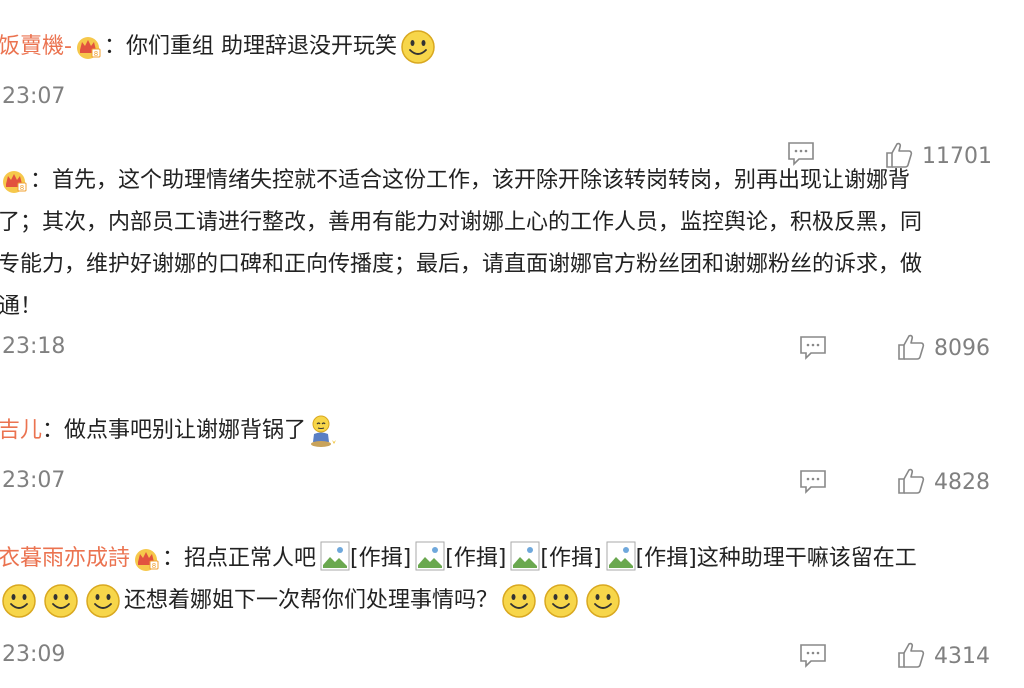 This screenshot has height=688, width=1024. I want to click on comment-text: 饭賣機- 8 ：你们重组 助理辞退没开玩笑, so click(512, 47).